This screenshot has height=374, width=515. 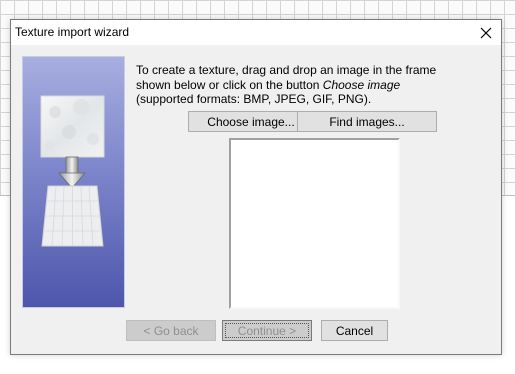 I want to click on down-arrow-icon, so click(x=72, y=172).